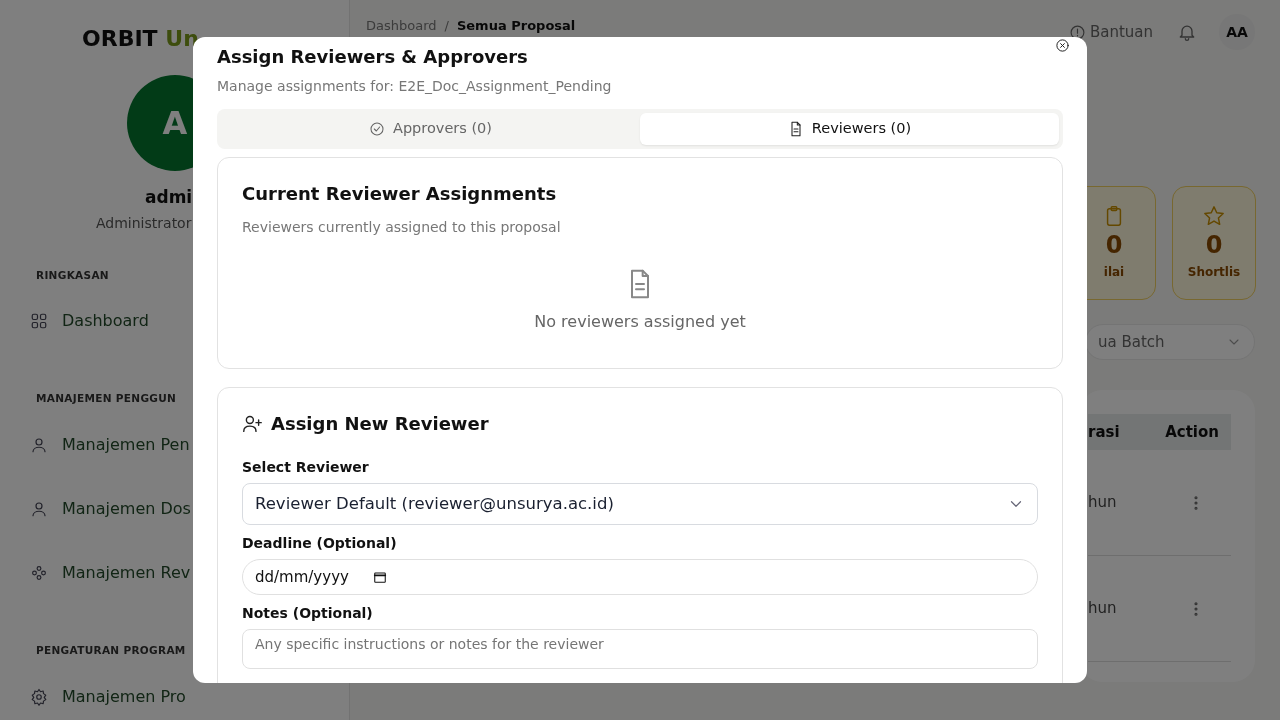  I want to click on section-heading: RINGKASAN, so click(72, 275).